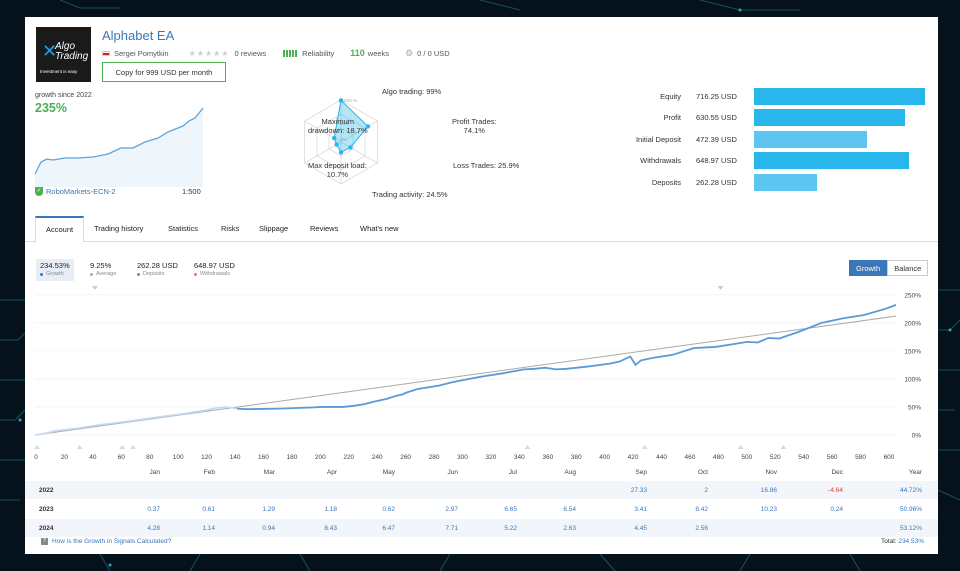 This screenshot has height=571, width=960. What do you see at coordinates (481, 472) in the screenshot?
I see `table-header: Jan Feb Mar Apr May Jun Jul Aug Sep Oct Nov Dec Year` at bounding box center [481, 472].